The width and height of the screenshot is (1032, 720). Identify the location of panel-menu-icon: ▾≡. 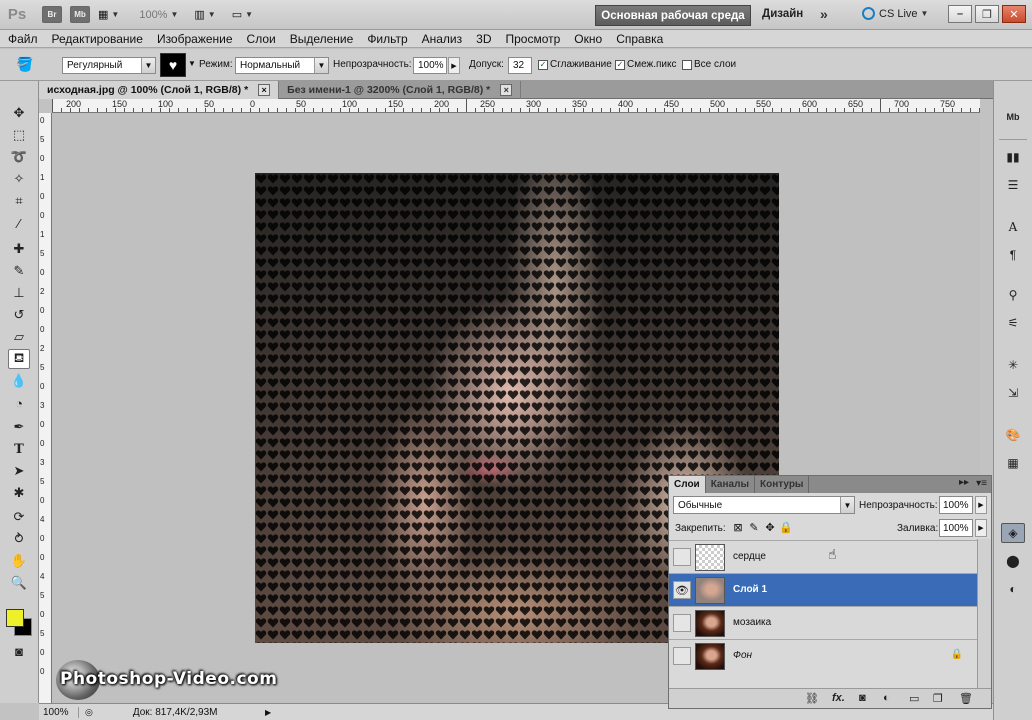
(981, 483).